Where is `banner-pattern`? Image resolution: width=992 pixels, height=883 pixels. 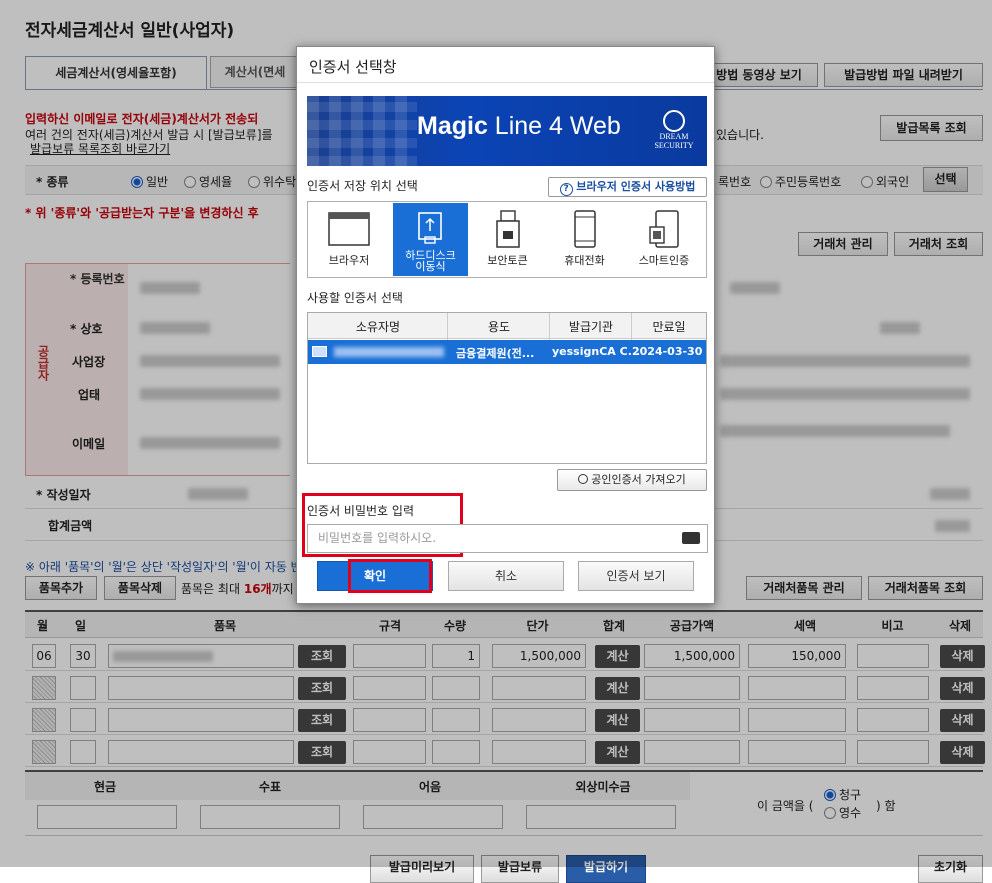 banner-pattern is located at coordinates (362, 131).